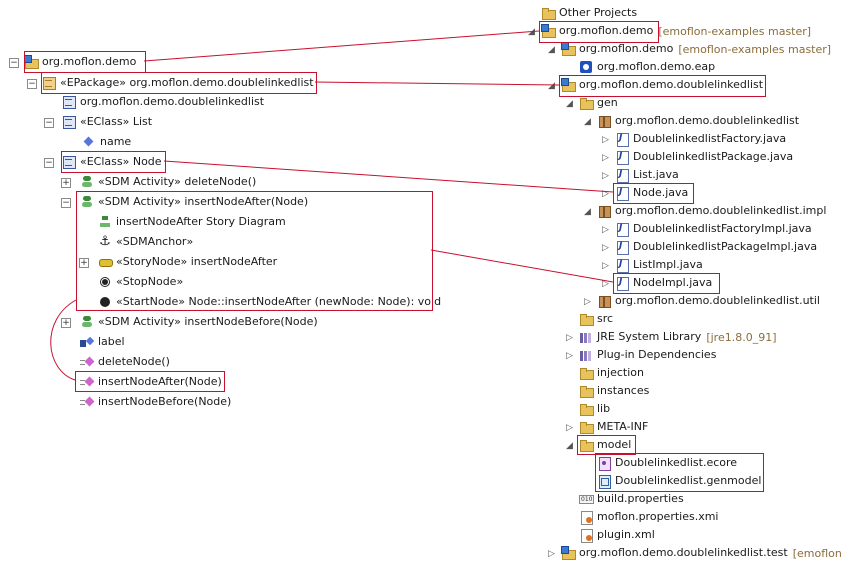 The height and width of the screenshot is (563, 847). Describe the element at coordinates (522, 266) in the screenshot. I see `link-activity-impl` at that location.